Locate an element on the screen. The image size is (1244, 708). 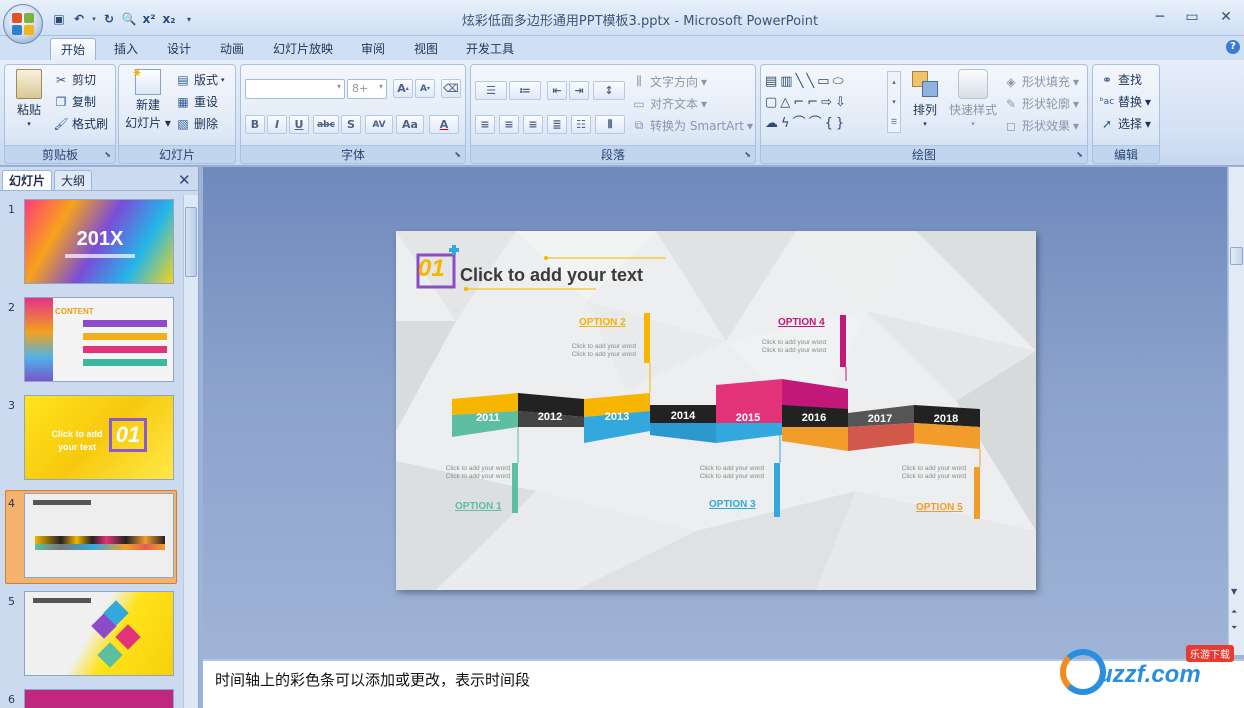
subscript-icon: x₂ is located at coordinates (169, 19).